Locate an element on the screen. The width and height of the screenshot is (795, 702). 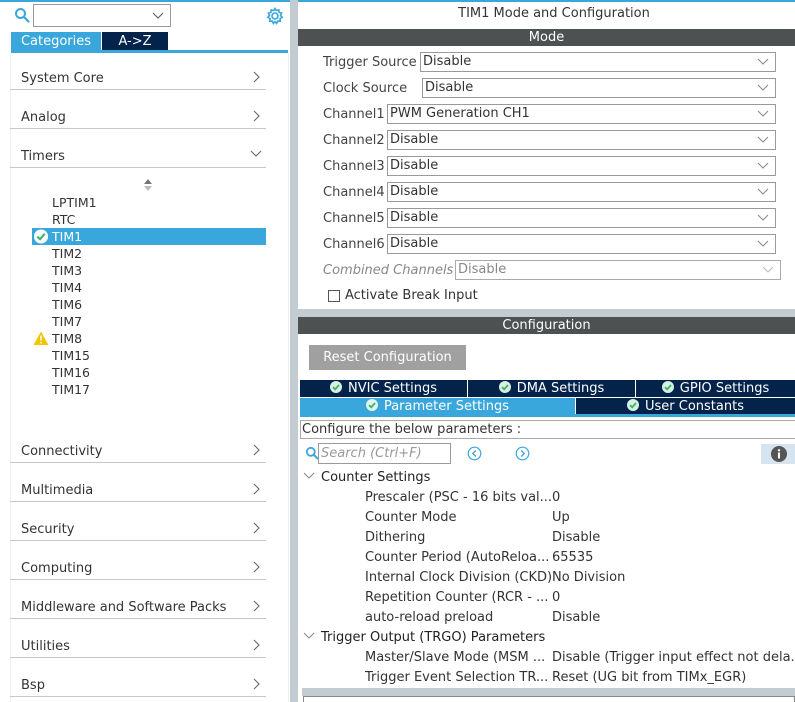
category-middleware: Middleware and Software Packs is located at coordinates (138, 604).